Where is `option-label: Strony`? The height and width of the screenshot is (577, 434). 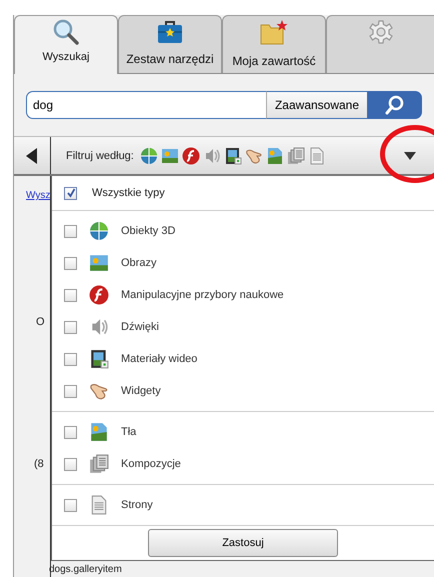 option-label: Strony is located at coordinates (137, 505).